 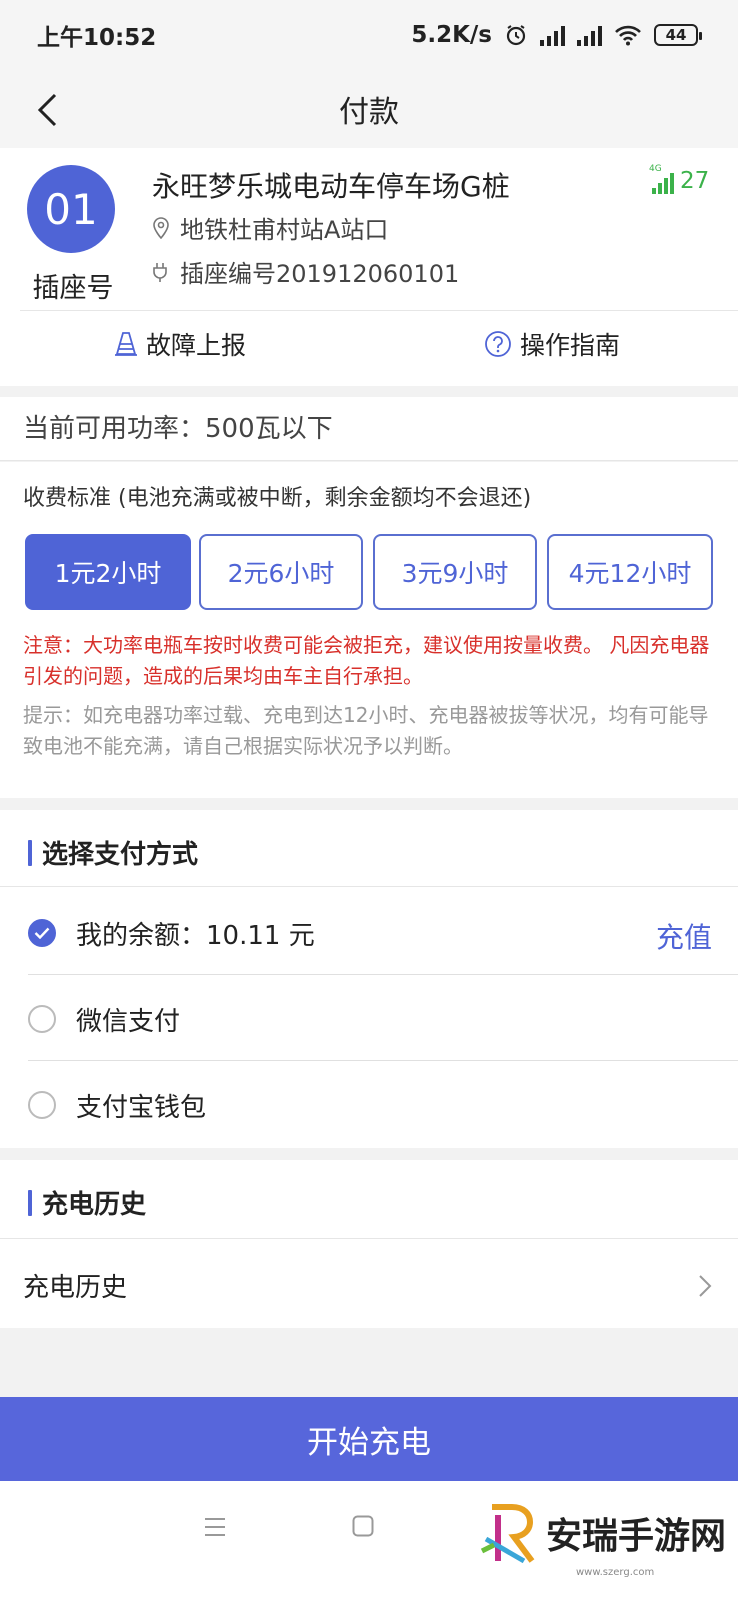 What do you see at coordinates (678, 35) in the screenshot?
I see `battery-icon: 44` at bounding box center [678, 35].